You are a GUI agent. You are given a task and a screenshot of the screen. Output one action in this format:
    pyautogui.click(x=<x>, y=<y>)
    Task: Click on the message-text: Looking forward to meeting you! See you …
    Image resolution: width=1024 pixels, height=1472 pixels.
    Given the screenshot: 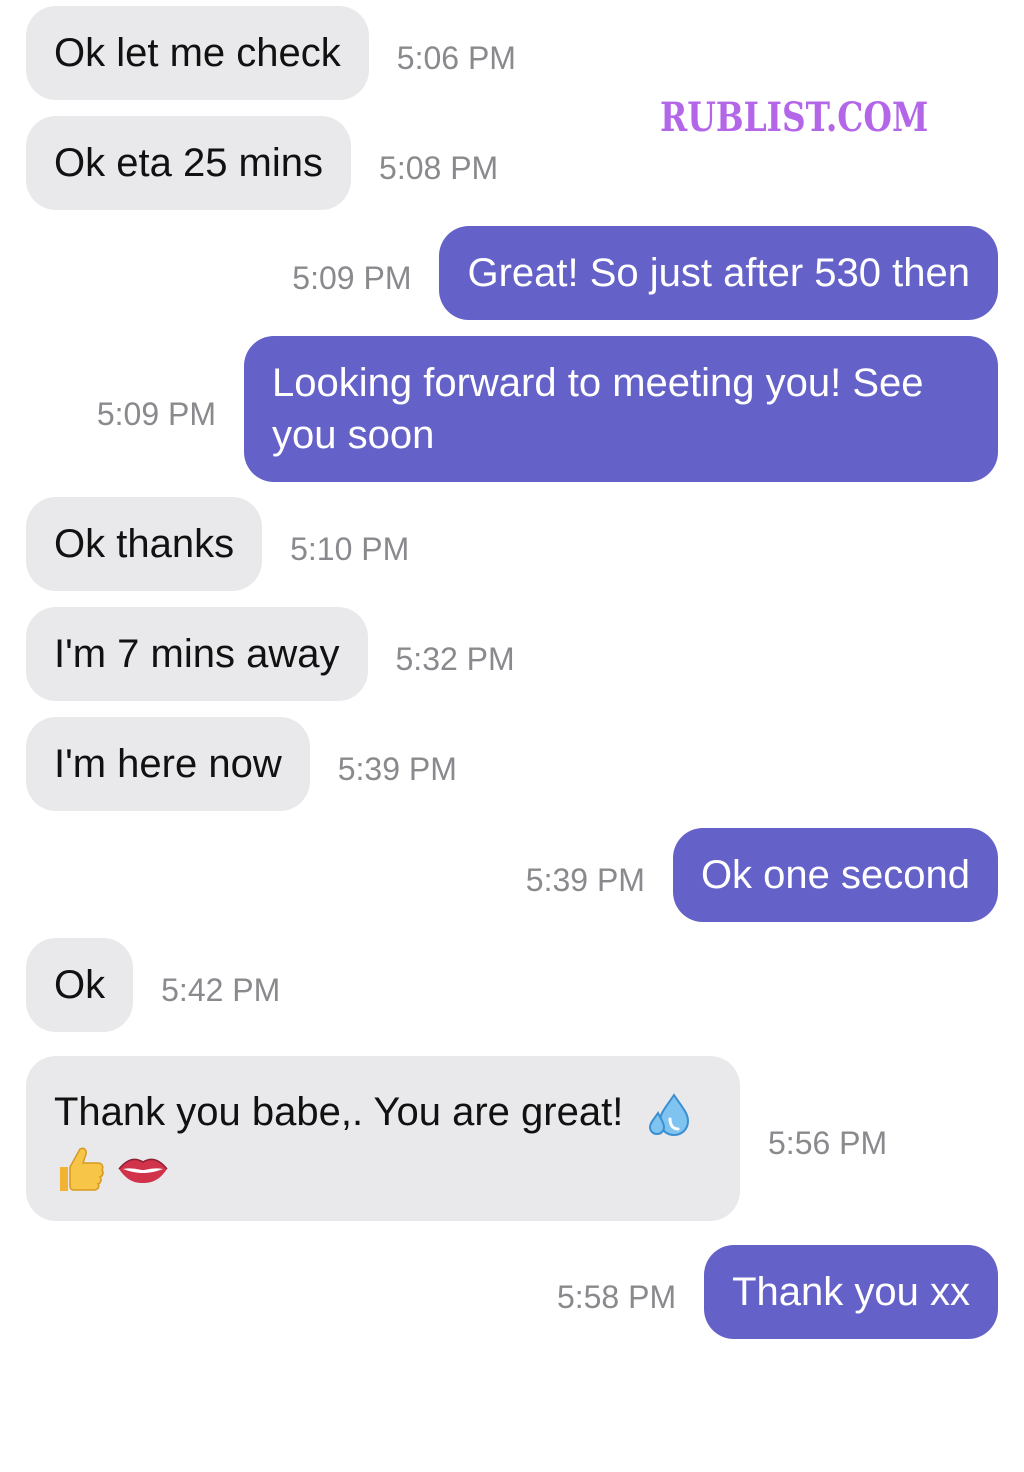 What is the action you would take?
    pyautogui.click(x=598, y=409)
    